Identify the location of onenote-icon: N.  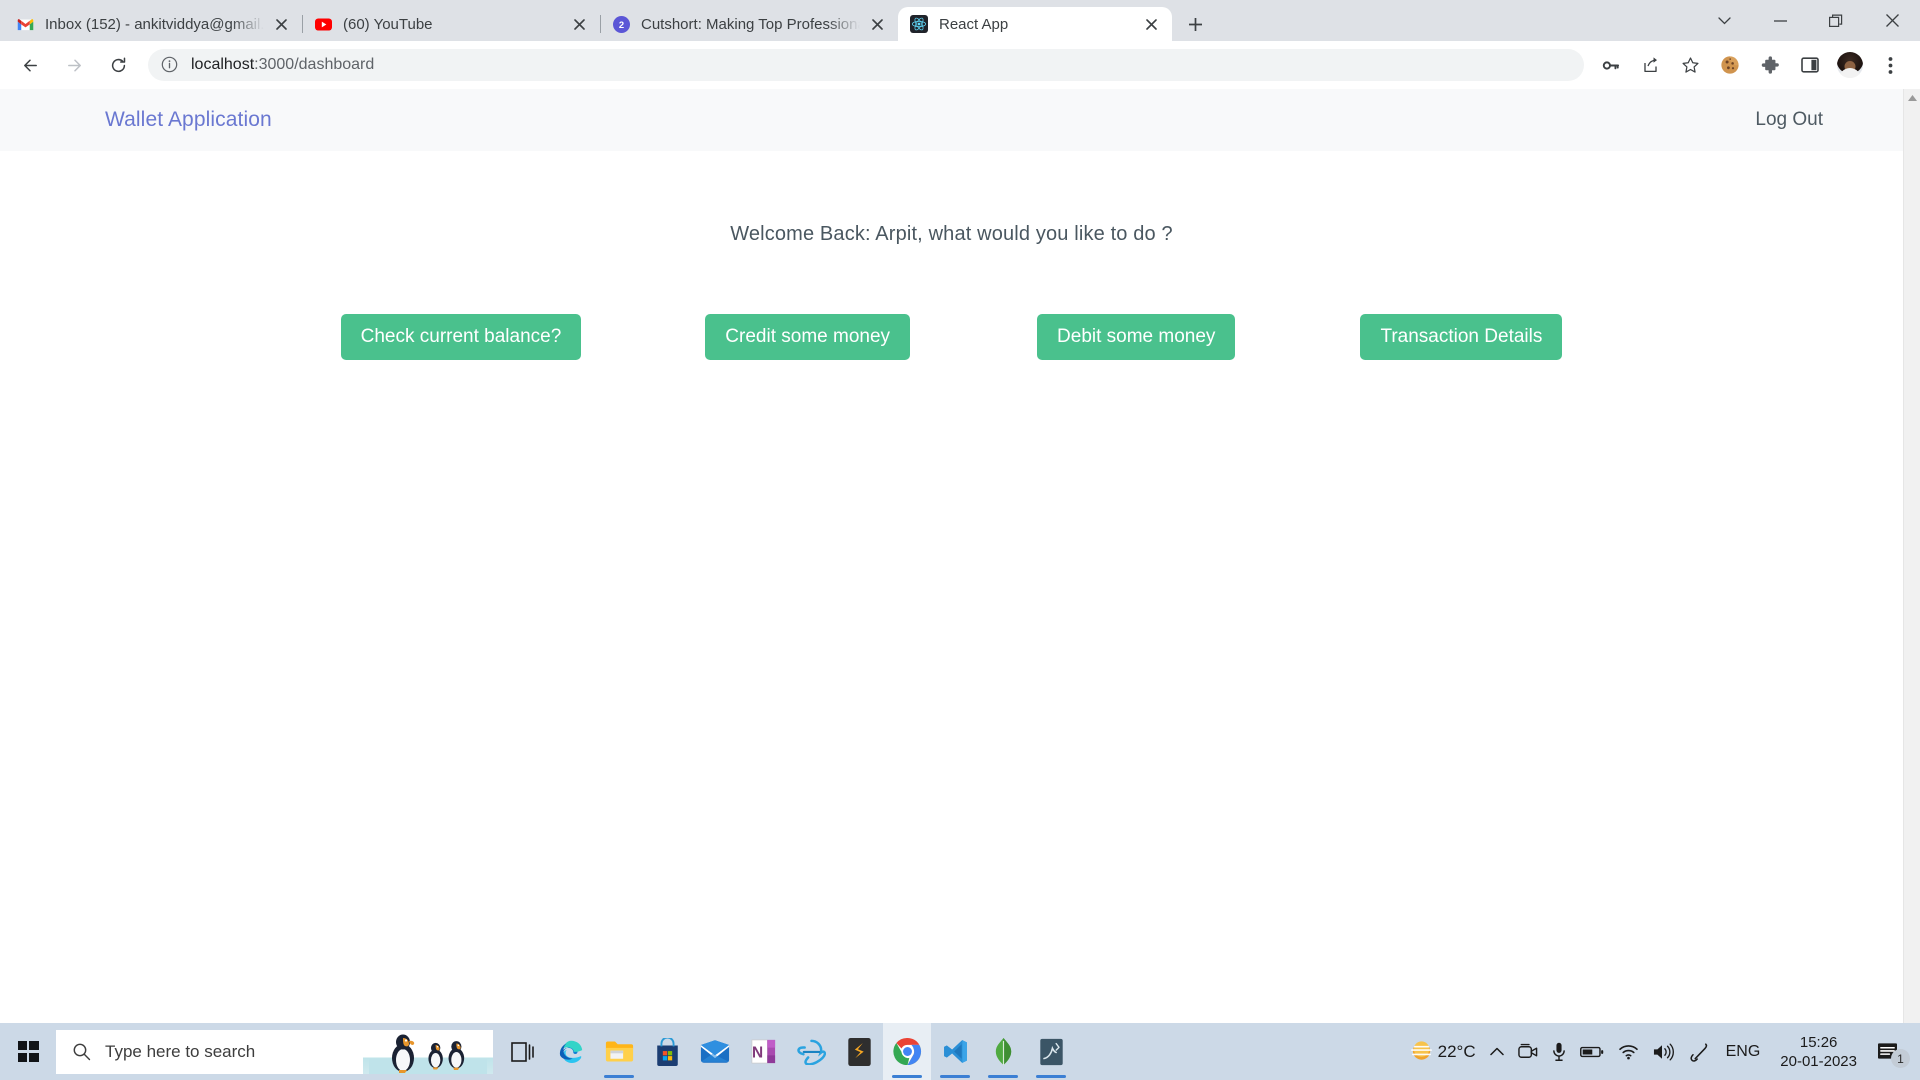
(763, 1051).